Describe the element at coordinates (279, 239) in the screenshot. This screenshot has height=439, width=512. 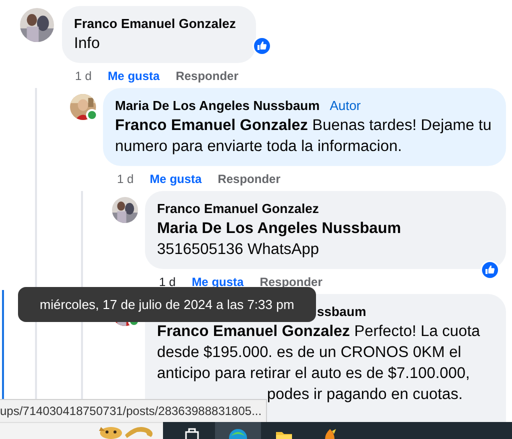
I see `comment-text: Maria De Los Angeles Nussbaum 3516505136 WhatsApp` at that location.